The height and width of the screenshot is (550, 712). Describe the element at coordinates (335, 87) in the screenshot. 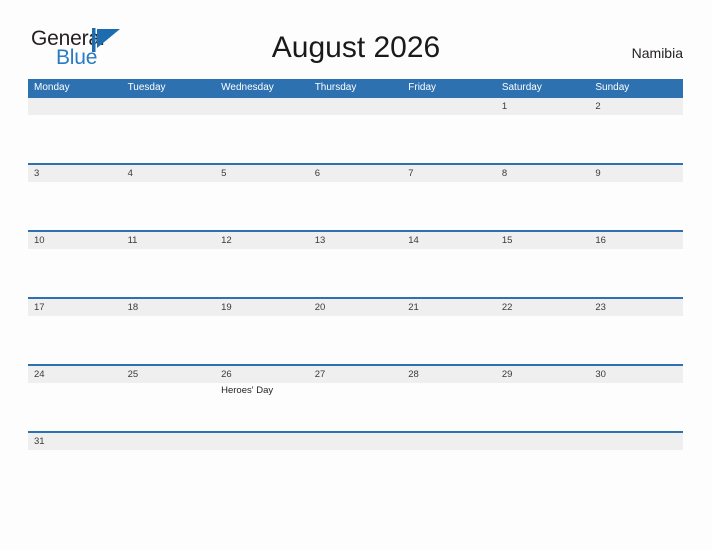

I see `day-header-thursday: Thursday` at that location.